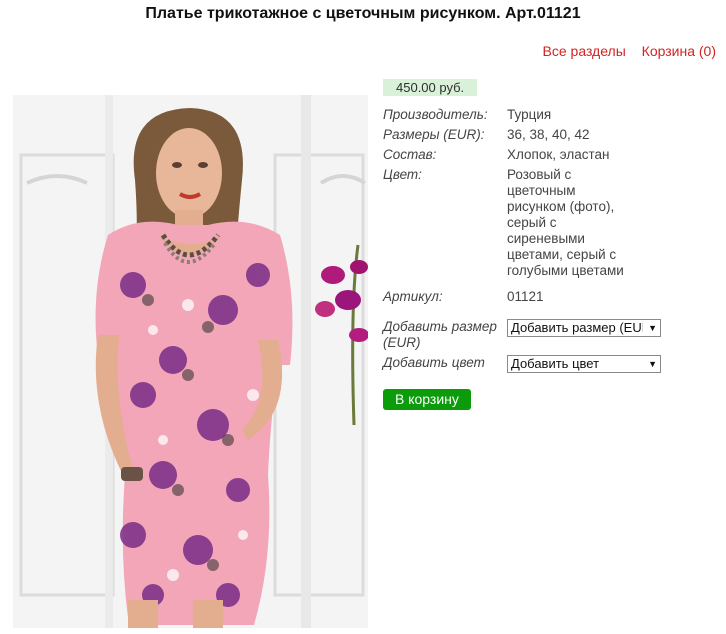 This screenshot has width=726, height=634. What do you see at coordinates (558, 154) in the screenshot?
I see `spec-value: Хлопок, эластан` at bounding box center [558, 154].